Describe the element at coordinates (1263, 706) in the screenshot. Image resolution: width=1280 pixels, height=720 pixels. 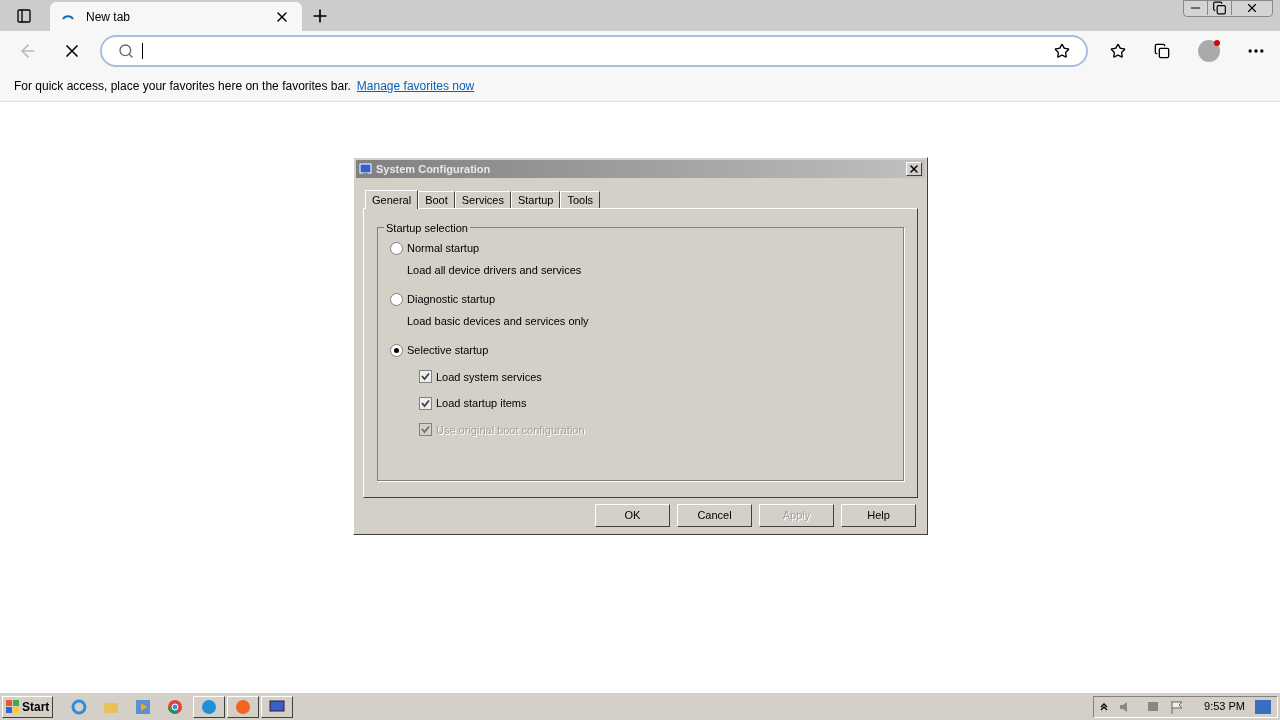
I see `show-desktop-button` at that location.